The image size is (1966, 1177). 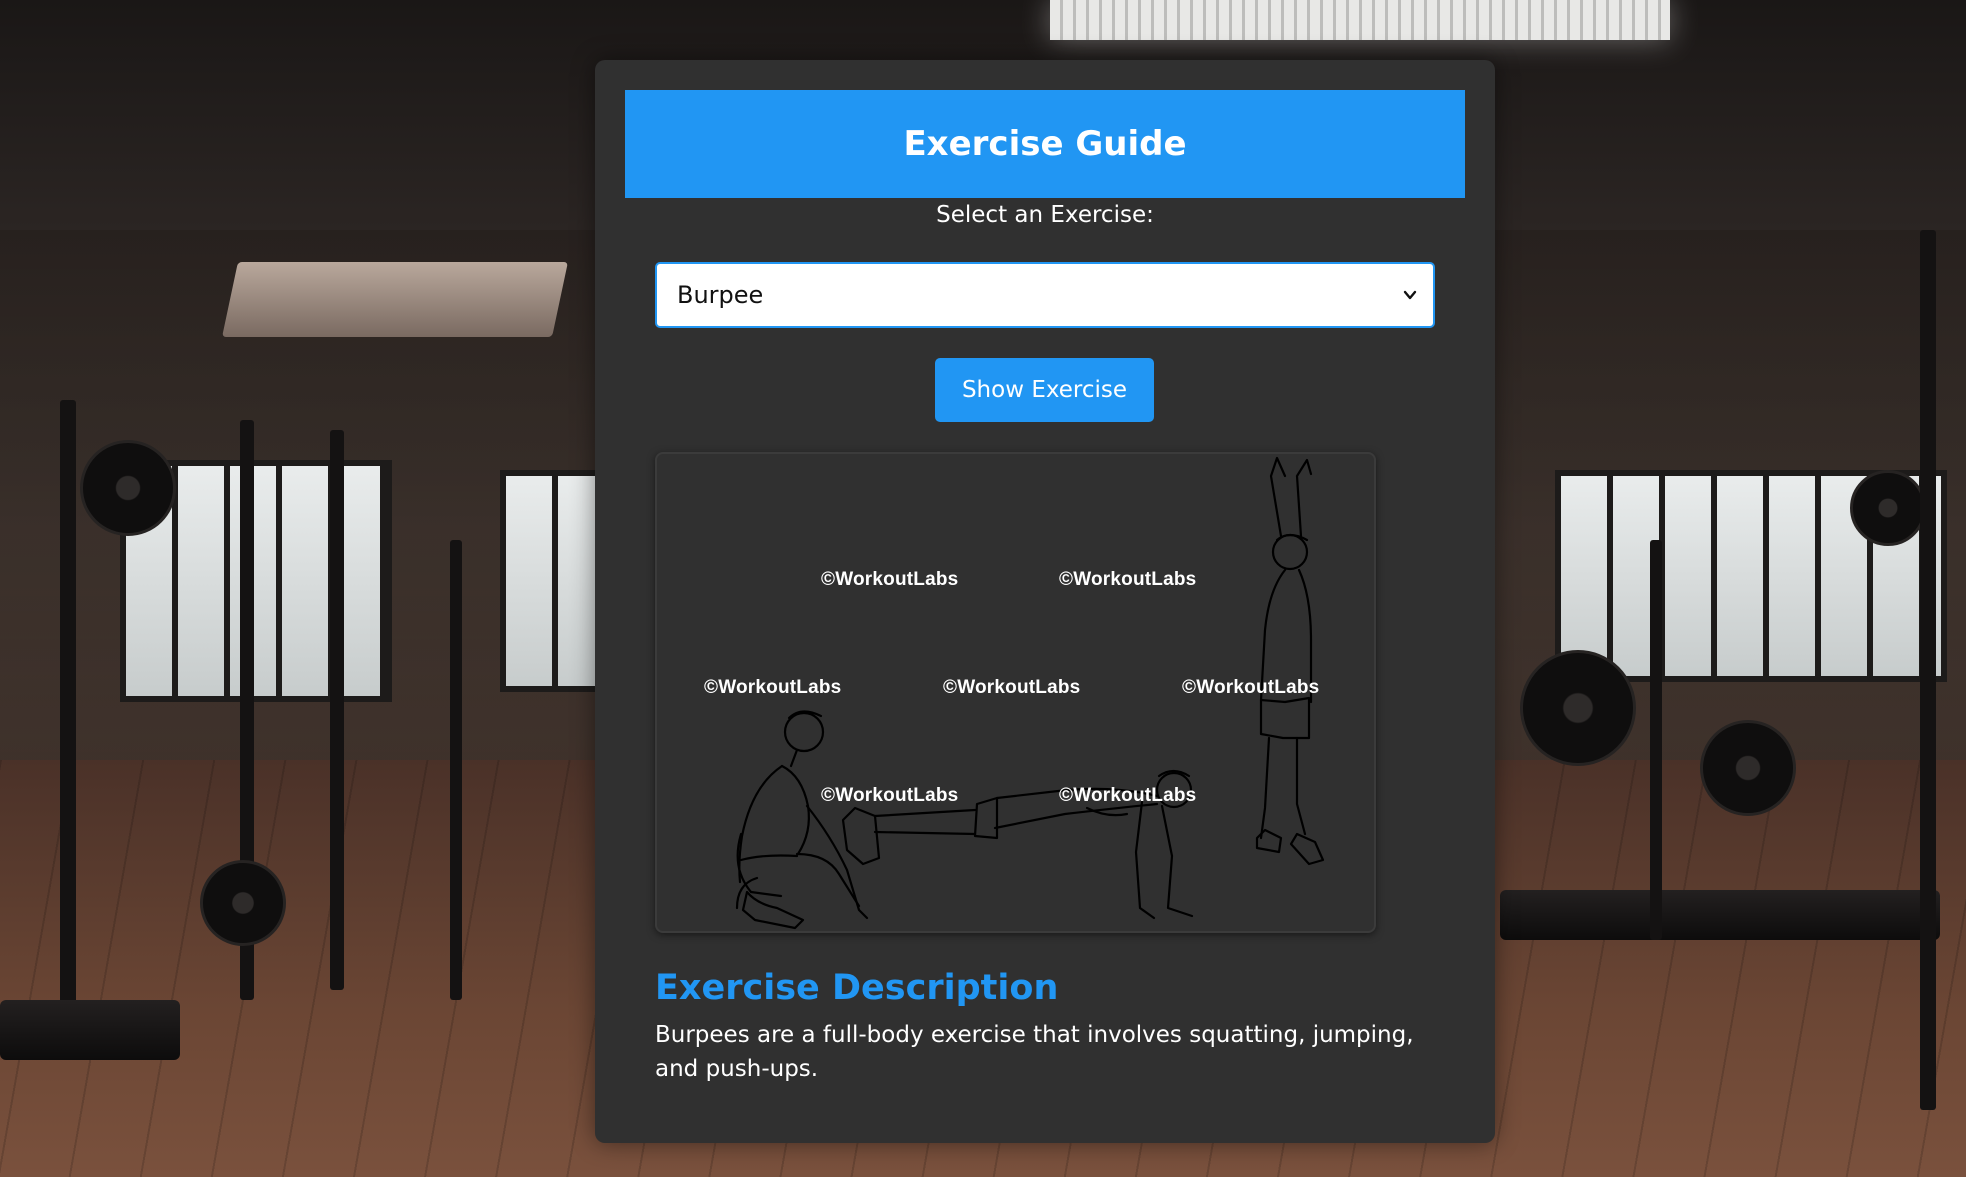 What do you see at coordinates (395, 299) in the screenshot?
I see `air-conditioner` at bounding box center [395, 299].